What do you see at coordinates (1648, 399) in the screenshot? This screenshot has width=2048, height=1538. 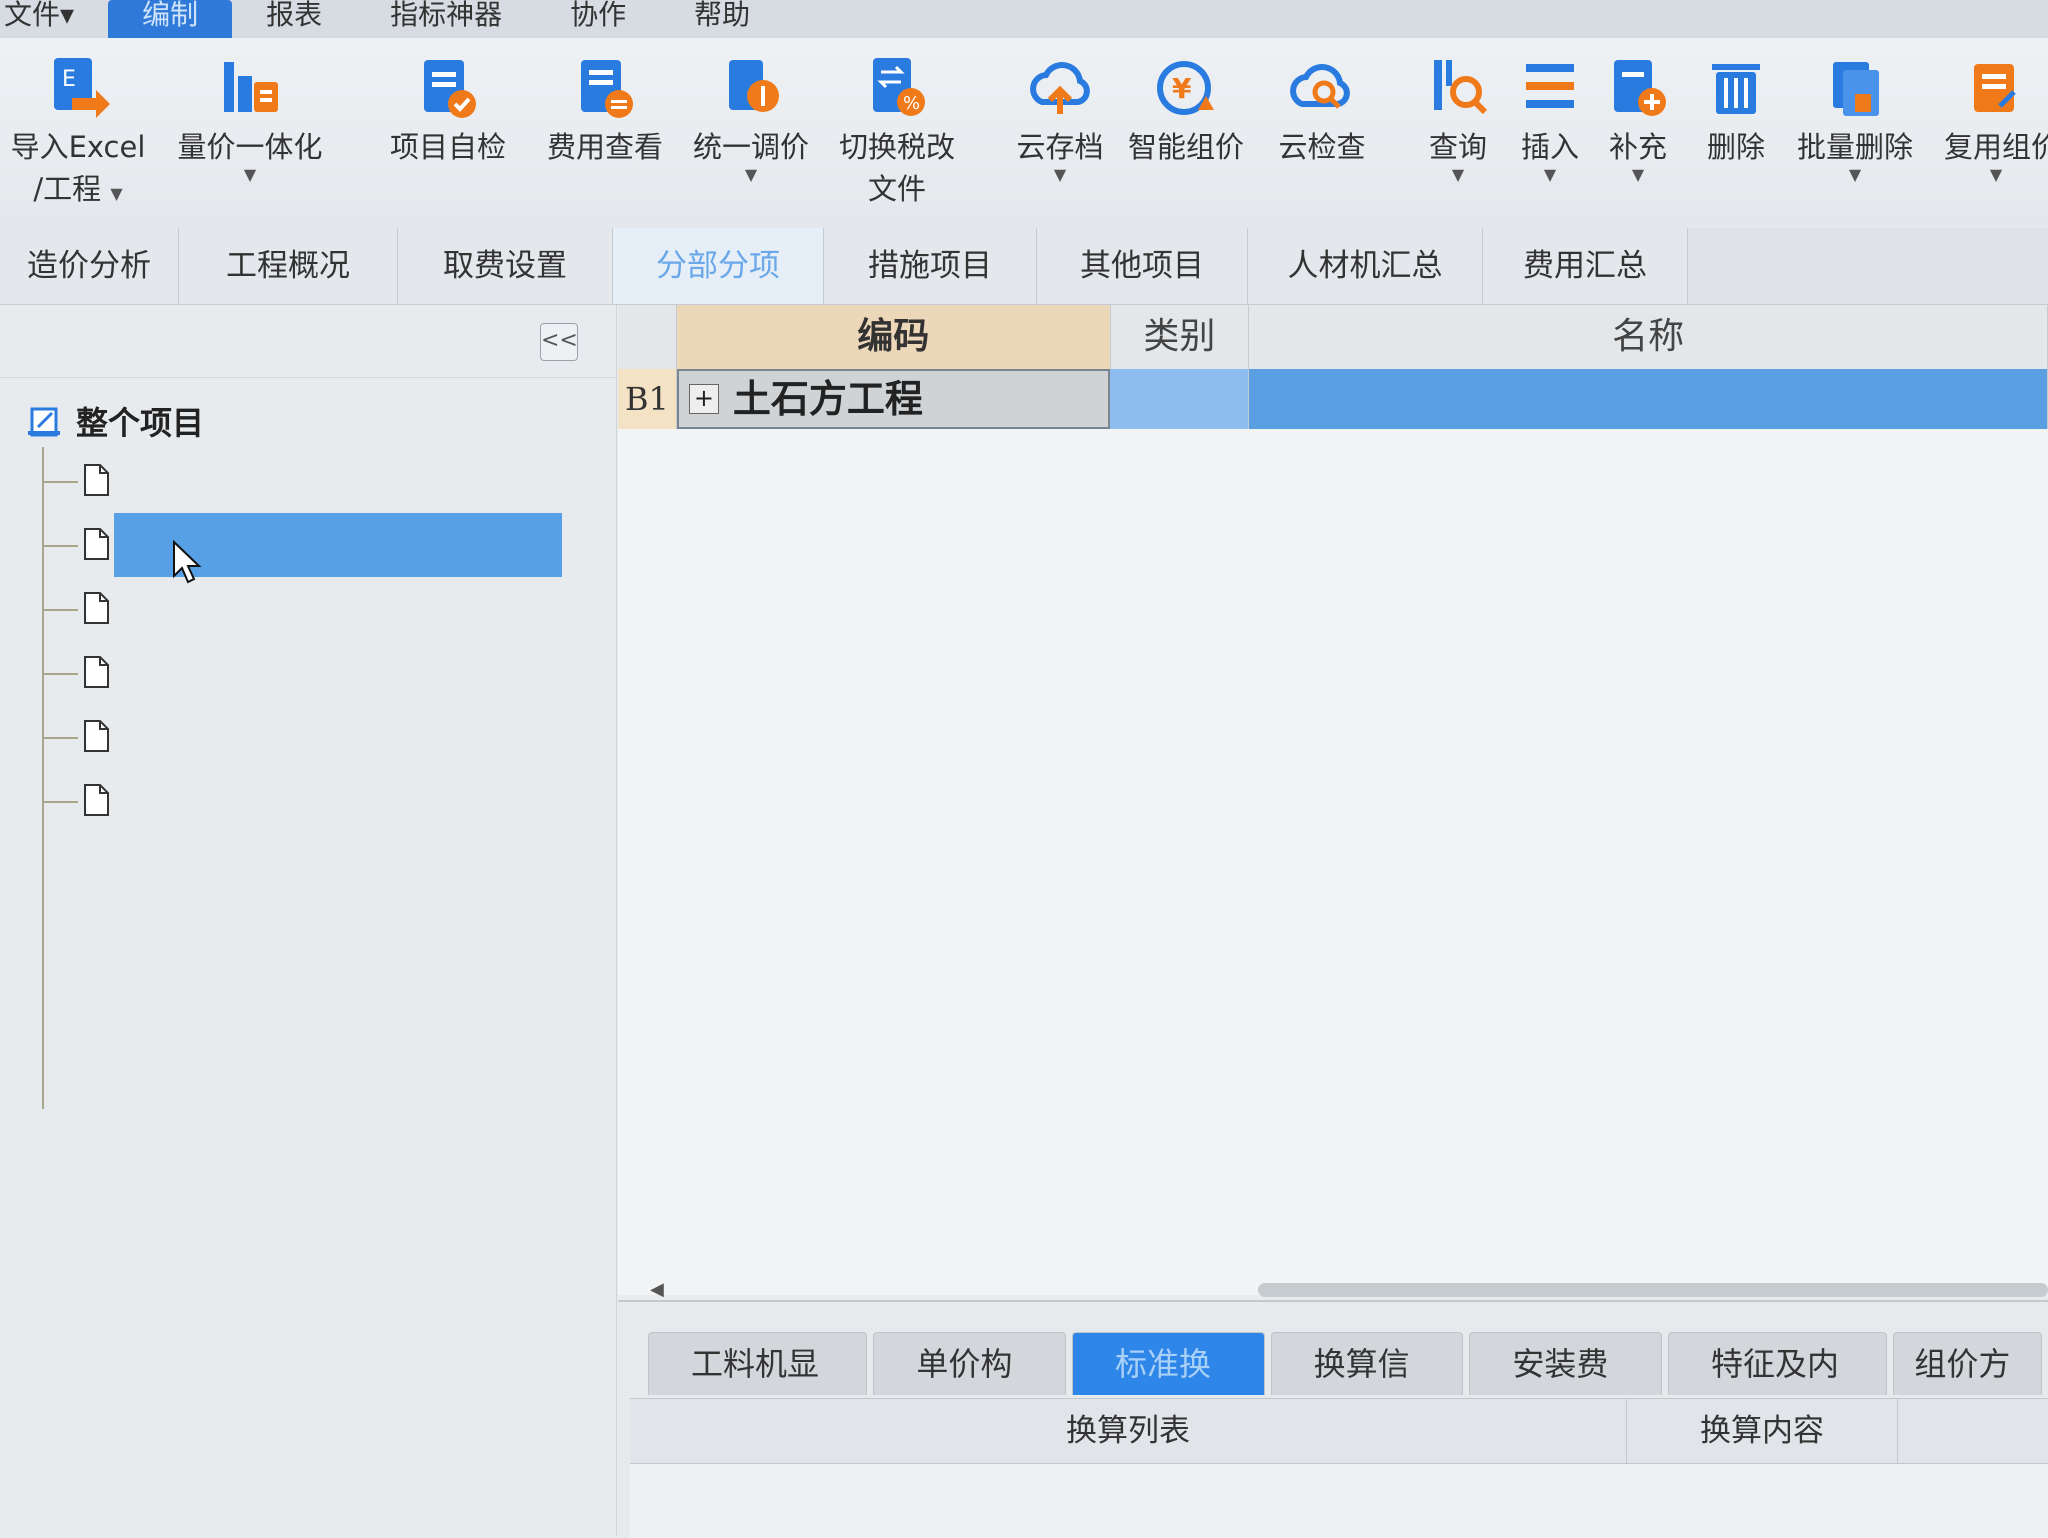 I see `name-cell` at bounding box center [1648, 399].